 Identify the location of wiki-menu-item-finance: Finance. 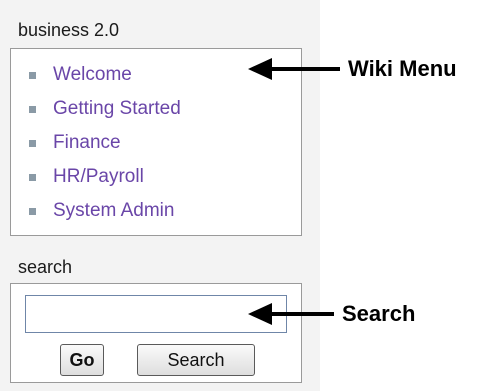
(75, 143).